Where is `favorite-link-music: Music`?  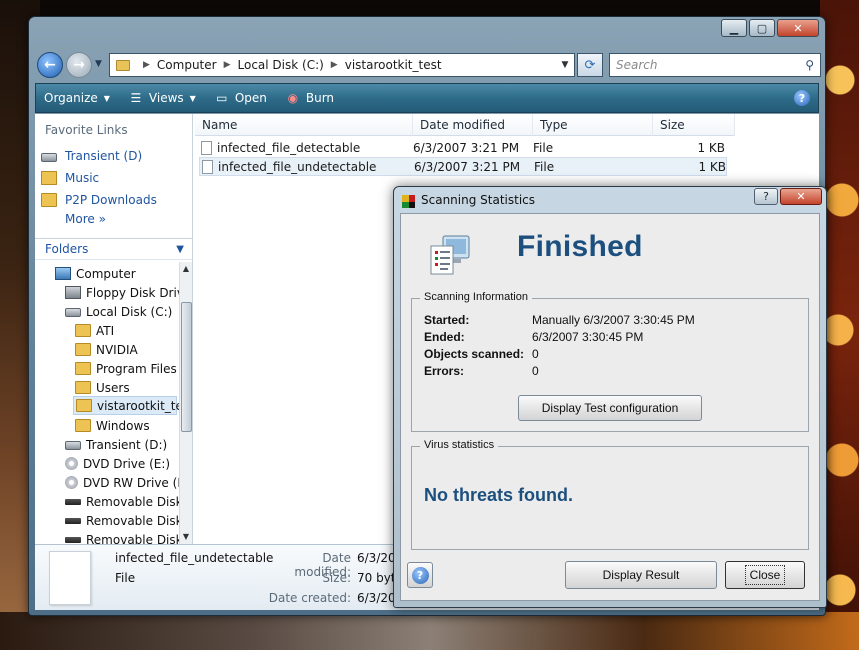 favorite-link-music: Music is located at coordinates (70, 178).